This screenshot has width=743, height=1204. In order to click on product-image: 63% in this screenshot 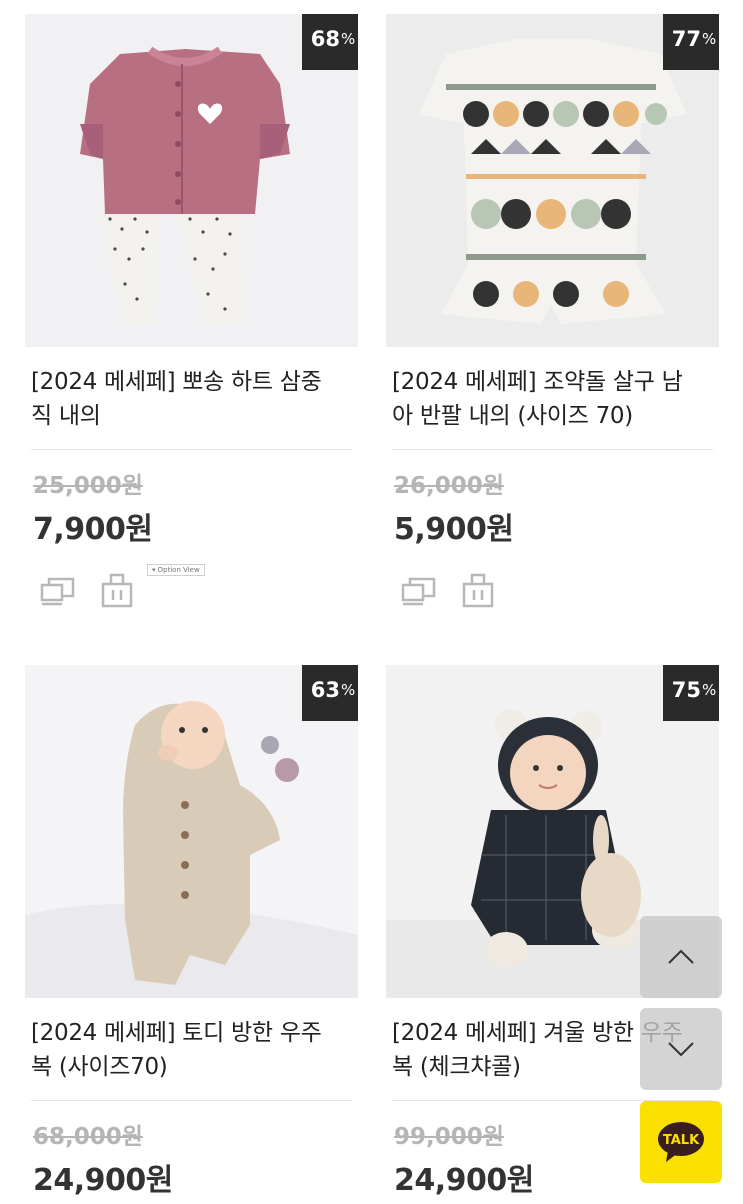, I will do `click(191, 831)`.